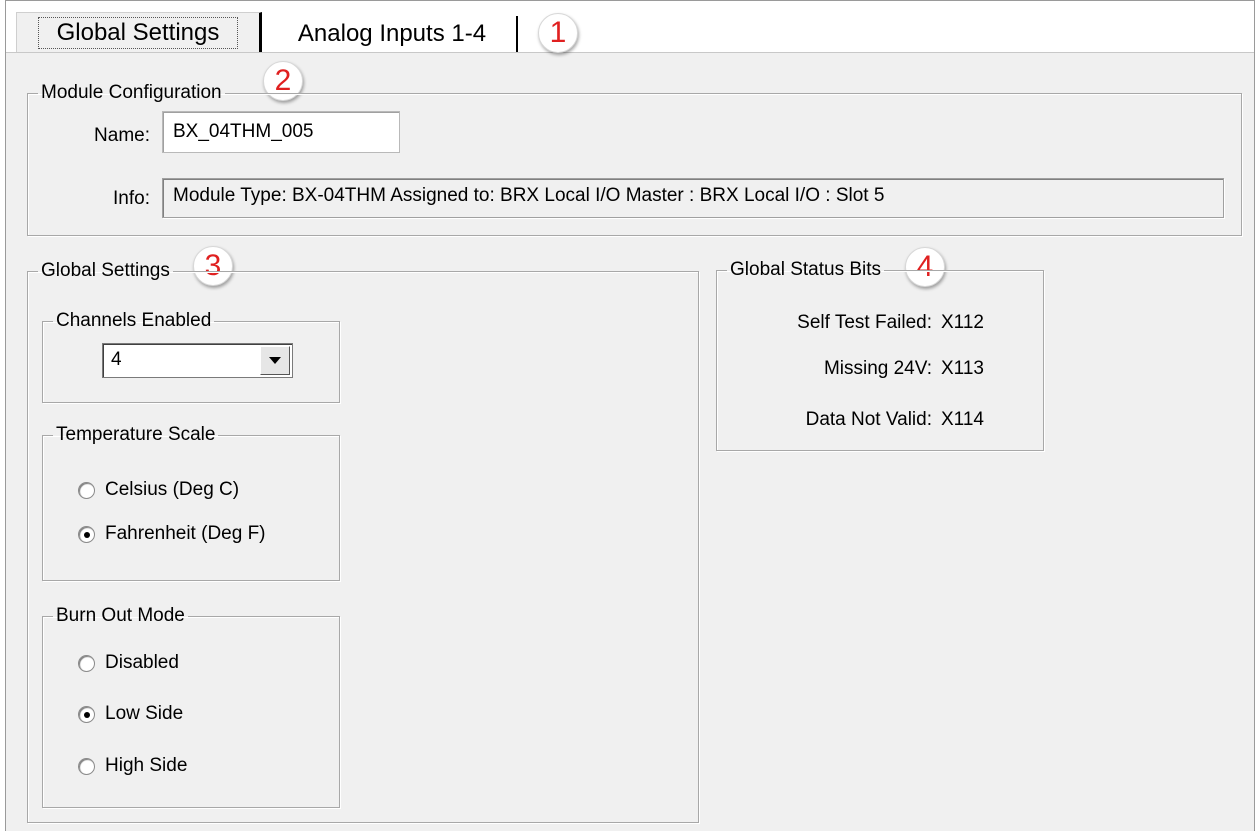  What do you see at coordinates (136, 434) in the screenshot?
I see `temperature-scale-title: Temperature Scale` at bounding box center [136, 434].